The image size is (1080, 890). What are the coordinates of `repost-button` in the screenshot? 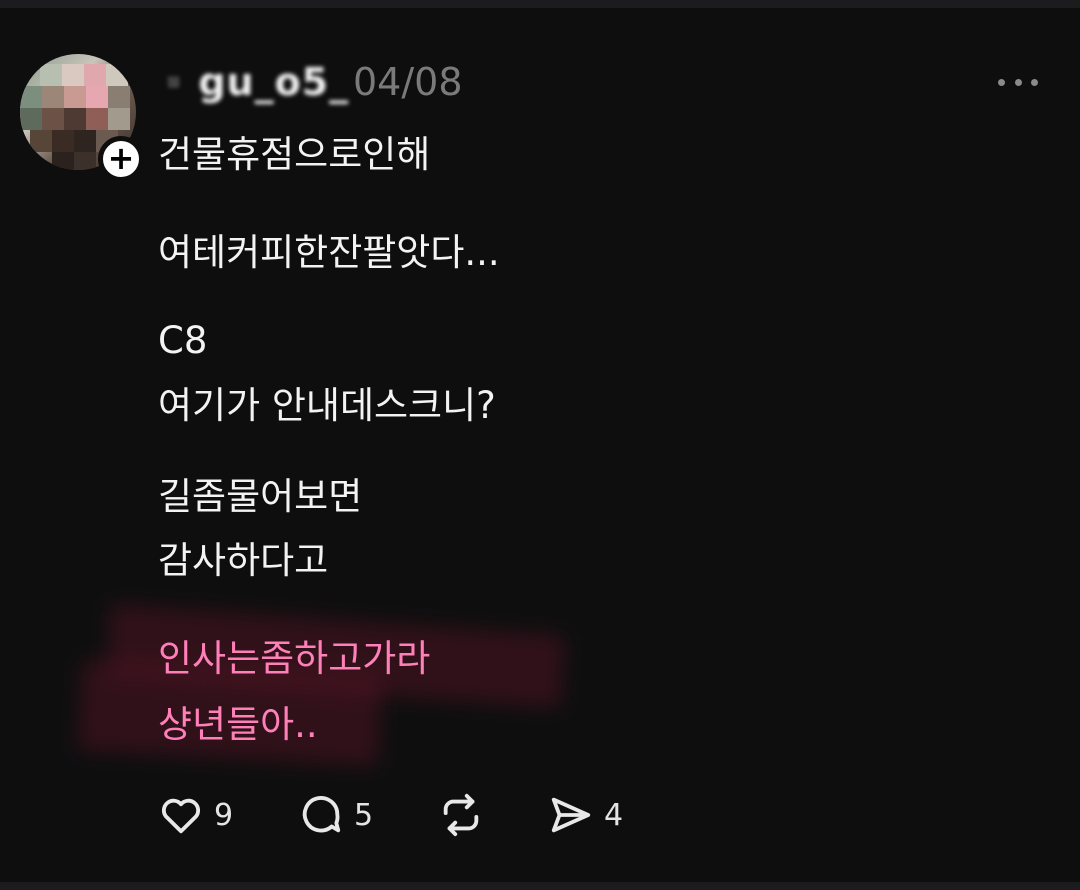 It's located at (461, 815).